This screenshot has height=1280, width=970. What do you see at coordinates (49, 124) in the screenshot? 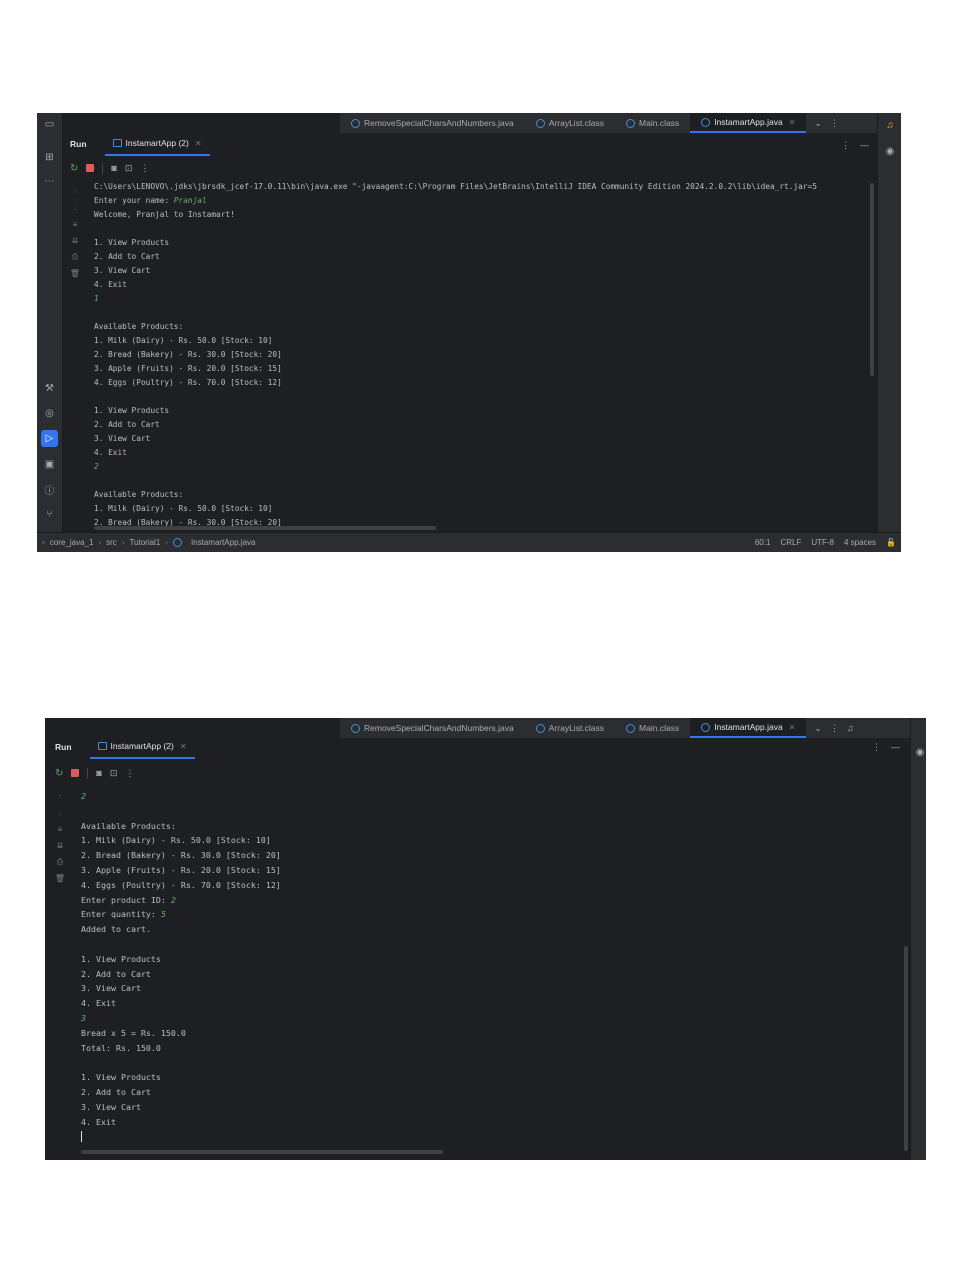
I see `project-folder-icon: ▭` at bounding box center [49, 124].